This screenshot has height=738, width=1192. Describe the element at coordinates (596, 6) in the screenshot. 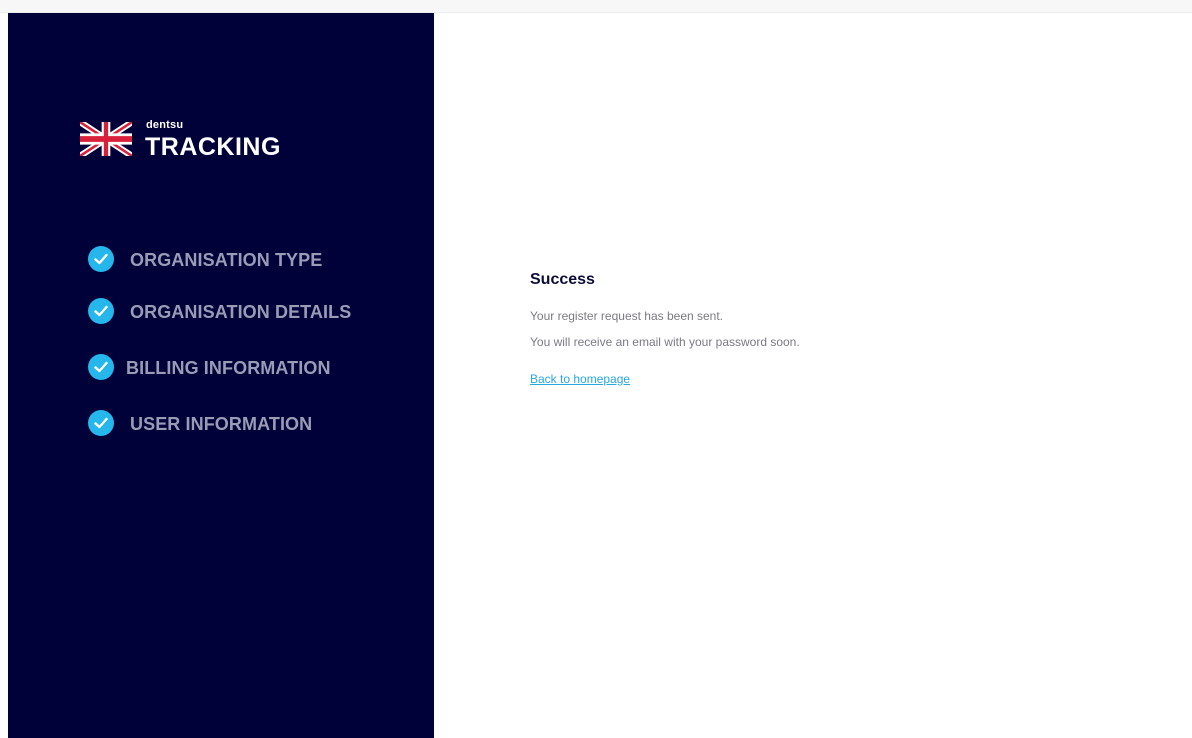

I see `top-bar` at that location.